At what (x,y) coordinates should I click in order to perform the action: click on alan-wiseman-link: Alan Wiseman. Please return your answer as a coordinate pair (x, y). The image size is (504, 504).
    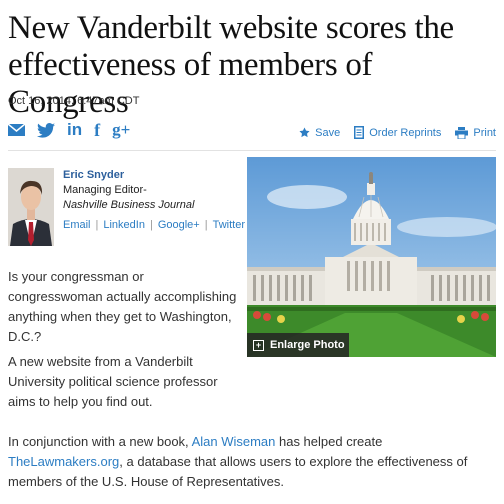
    Looking at the image, I should click on (234, 441).